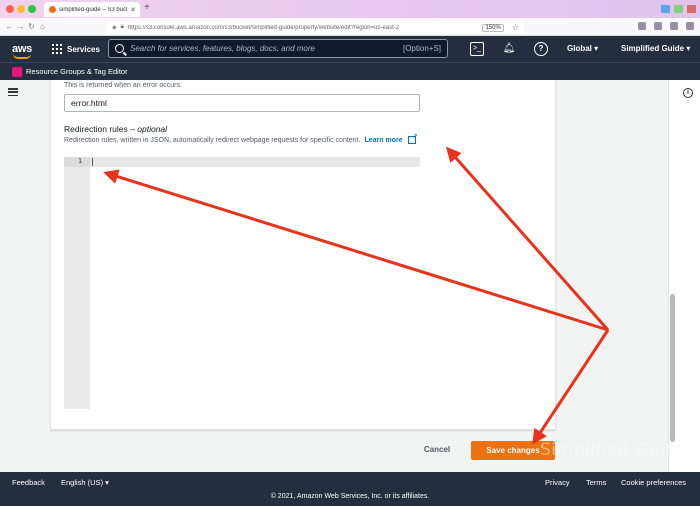  Describe the element at coordinates (116, 129) in the screenshot. I see `redirection-rules-label: Redirection rules – optional` at that location.